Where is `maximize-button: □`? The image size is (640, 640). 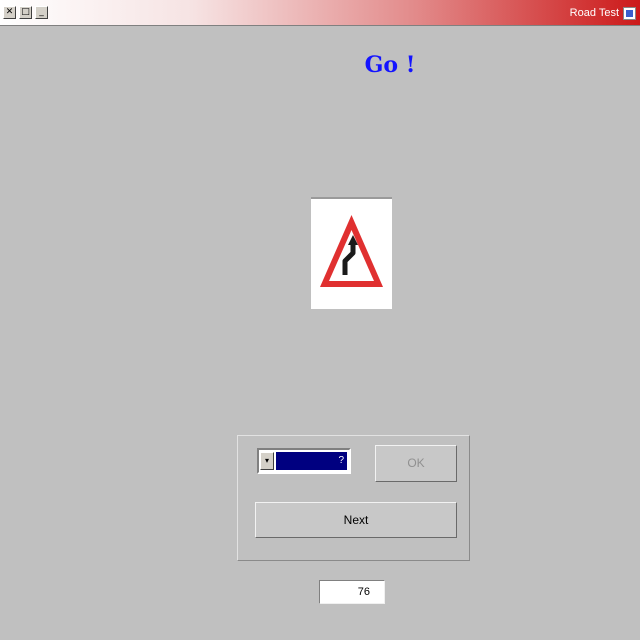
maximize-button: □ is located at coordinates (25, 12).